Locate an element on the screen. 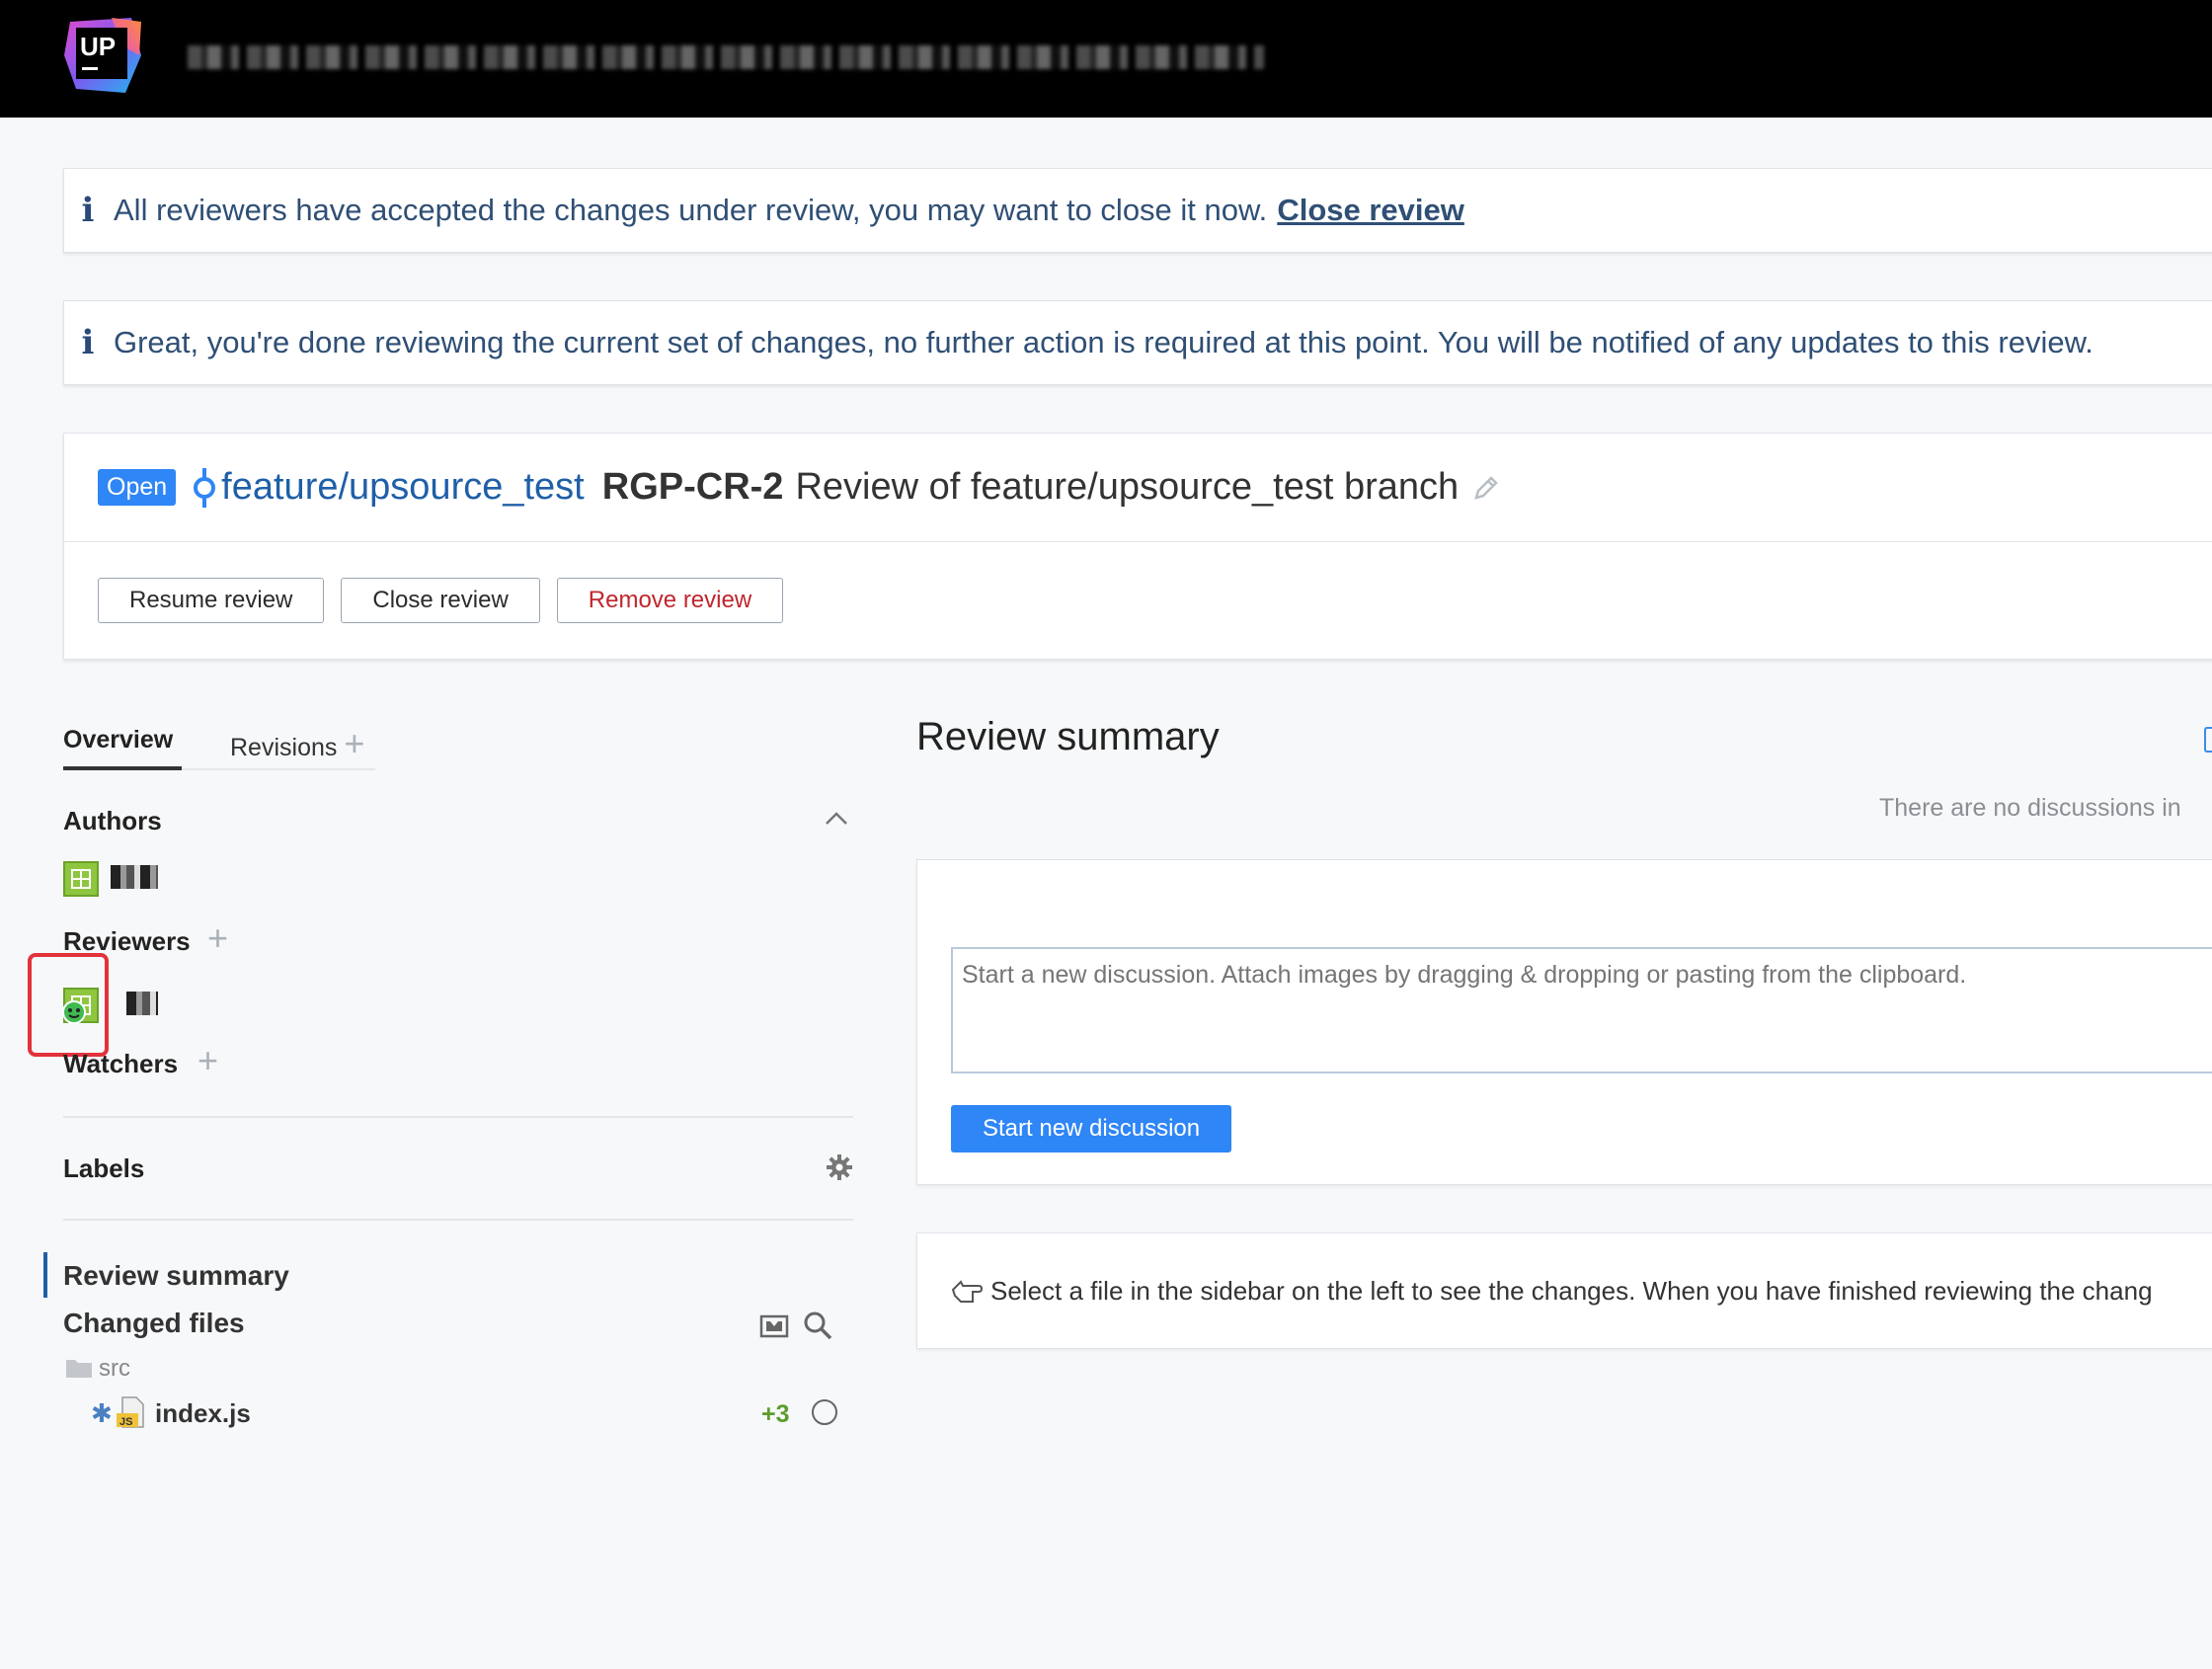  js-file-icon: JS is located at coordinates (130, 1412).